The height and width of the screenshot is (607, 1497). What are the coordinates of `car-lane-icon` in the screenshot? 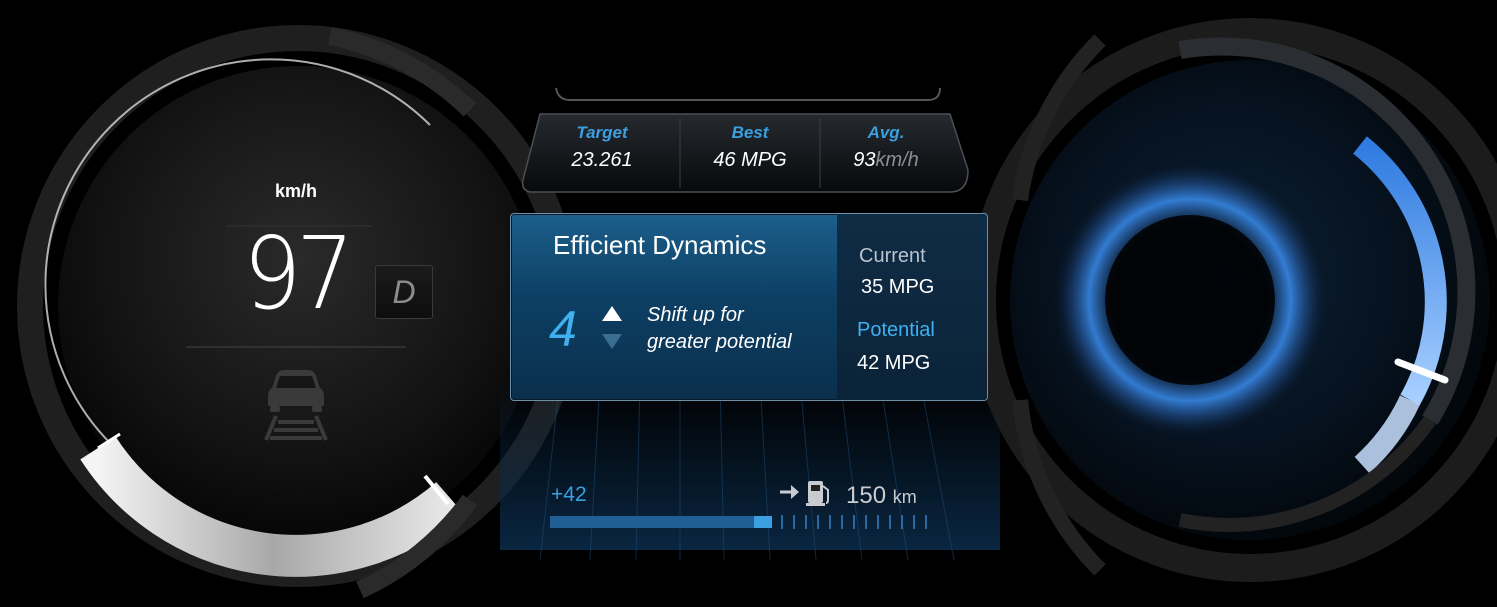 It's located at (296, 407).